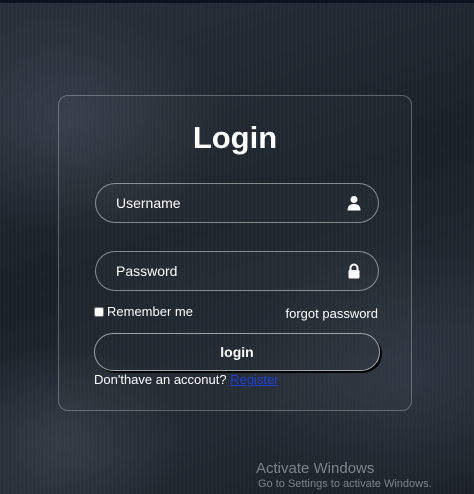 Image resolution: width=474 pixels, height=494 pixels. What do you see at coordinates (160, 379) in the screenshot?
I see `register-prompt: Don'thave an acconut?` at bounding box center [160, 379].